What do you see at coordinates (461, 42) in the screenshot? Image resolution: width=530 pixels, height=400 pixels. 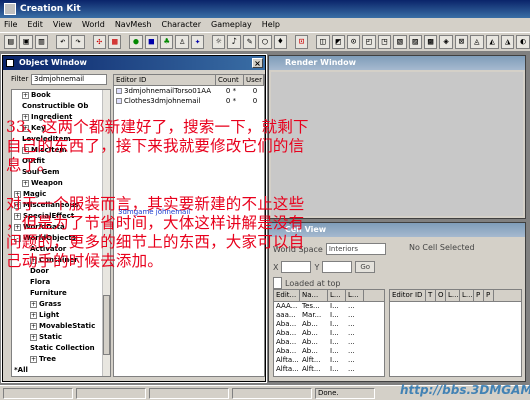 I see `render-10-icon: ⊠` at bounding box center [461, 42].